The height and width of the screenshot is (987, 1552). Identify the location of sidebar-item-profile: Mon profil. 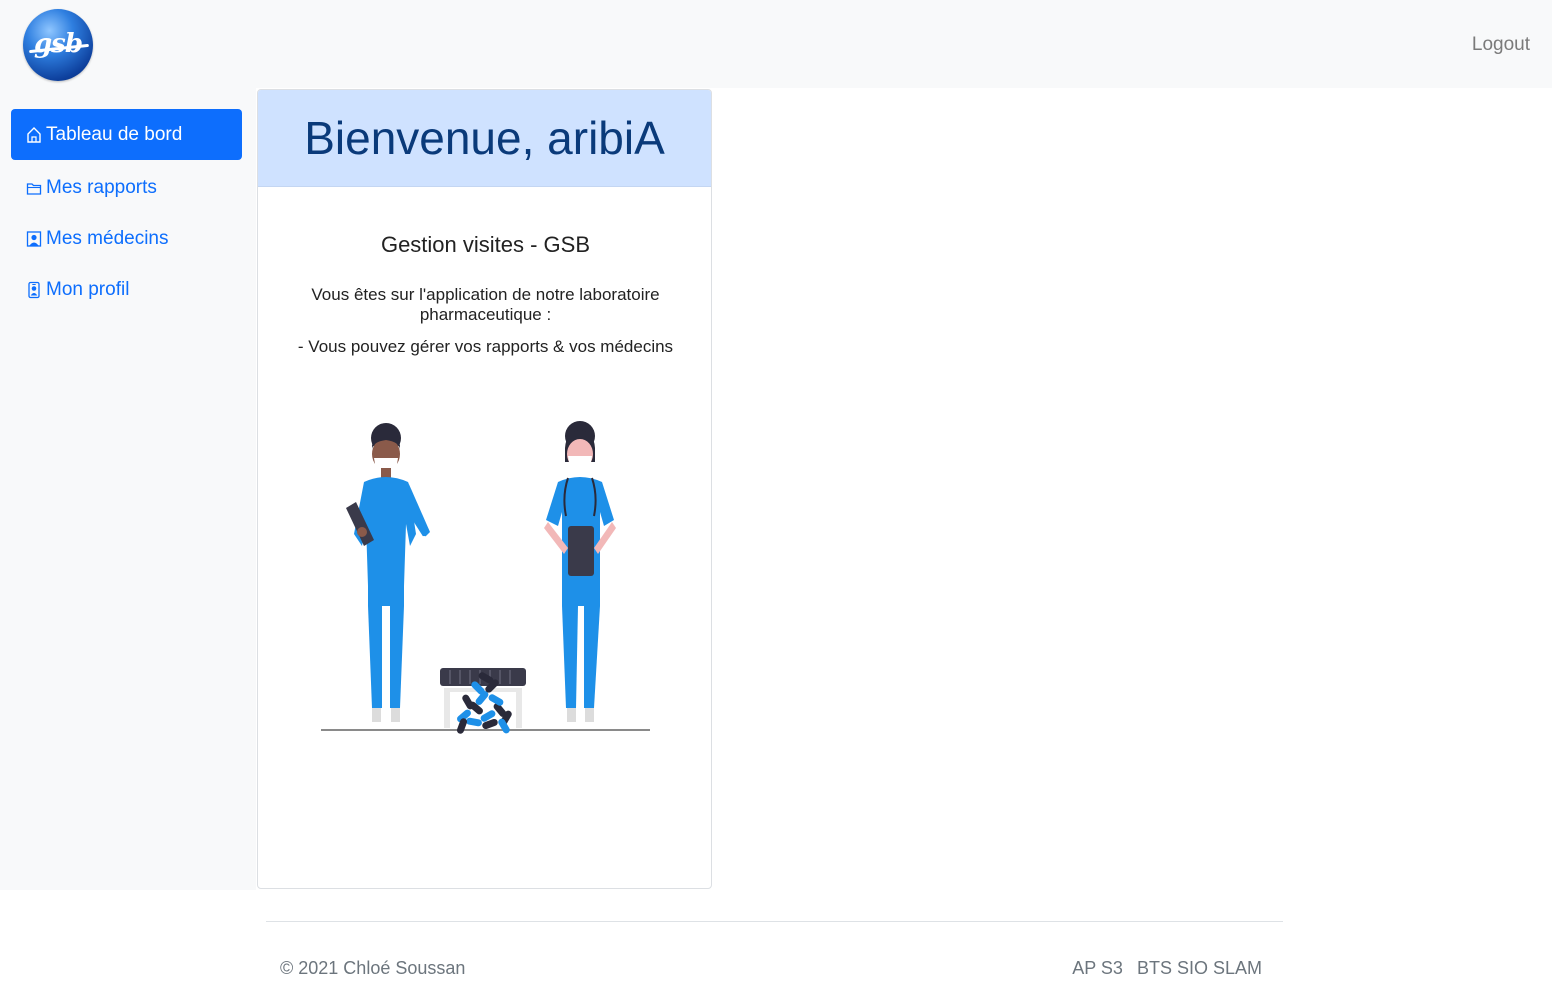
(126, 289).